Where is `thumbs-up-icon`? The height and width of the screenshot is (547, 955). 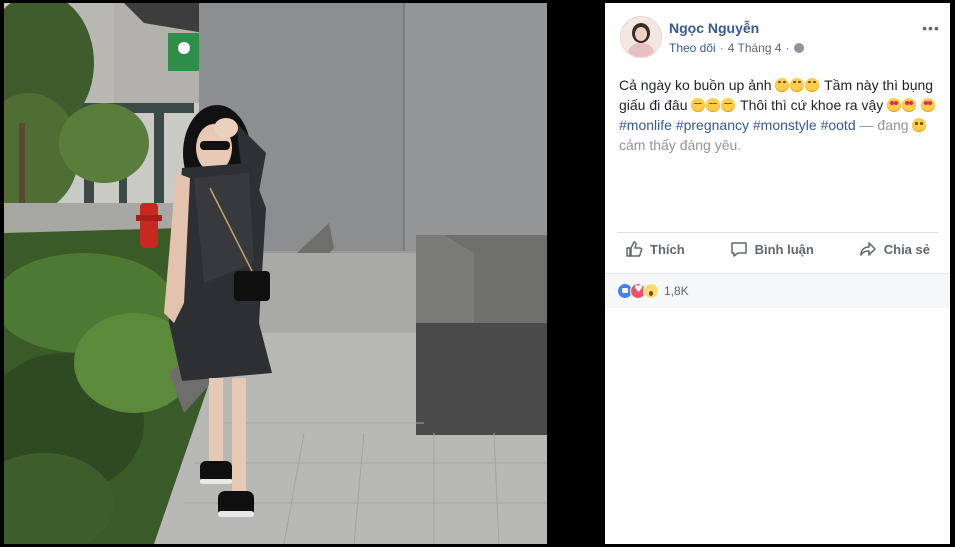
thumbs-up-icon is located at coordinates (634, 249).